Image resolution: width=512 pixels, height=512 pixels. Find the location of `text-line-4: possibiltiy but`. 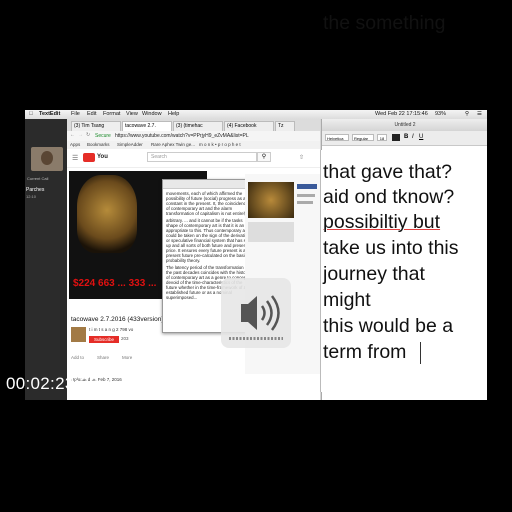

text-line-4: possibiltiy but is located at coordinates (382, 222).